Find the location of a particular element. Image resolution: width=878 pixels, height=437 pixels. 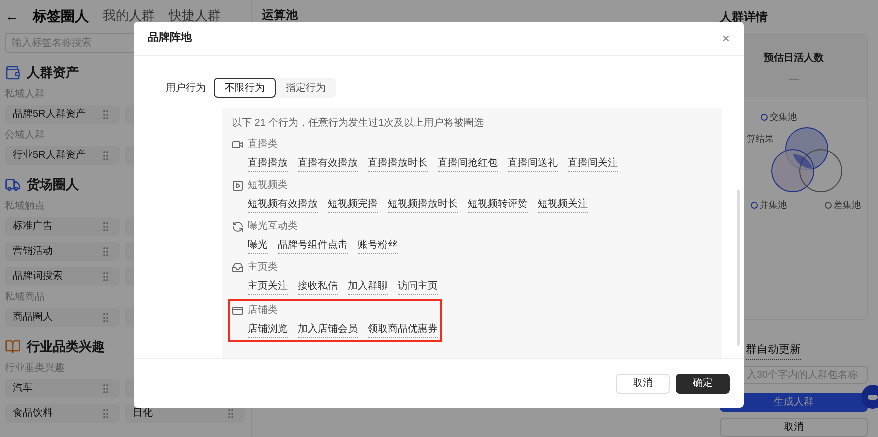

behavior-tag: 短视频关注 is located at coordinates (563, 205).